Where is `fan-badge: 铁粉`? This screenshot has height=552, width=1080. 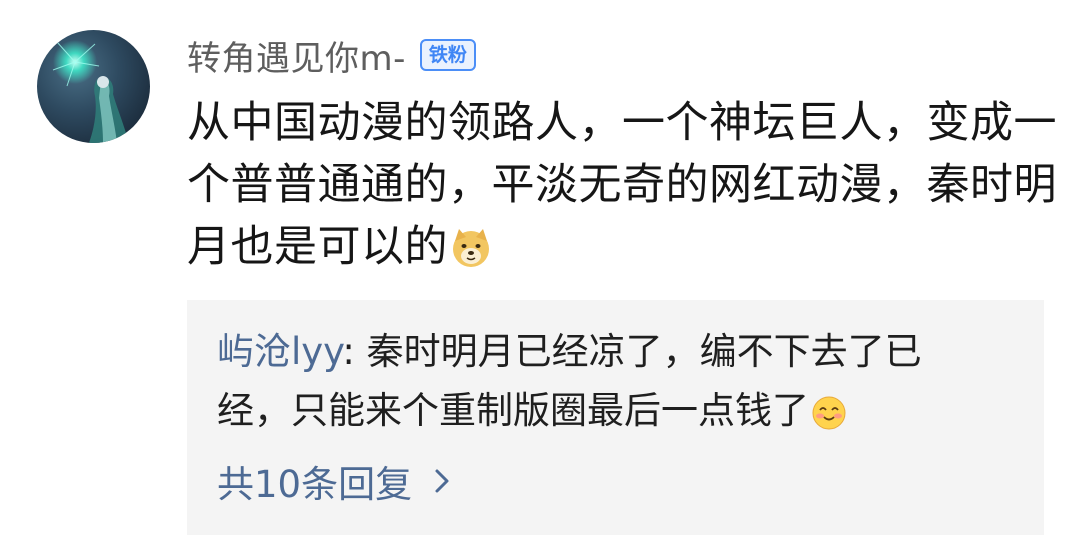 fan-badge: 铁粉 is located at coordinates (447, 55).